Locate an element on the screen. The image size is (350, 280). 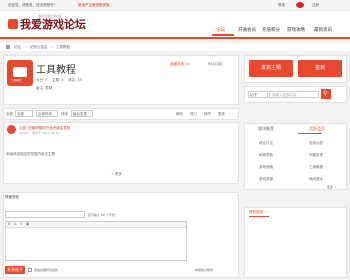
nav-vip: 开通会员 is located at coordinates (247, 30).